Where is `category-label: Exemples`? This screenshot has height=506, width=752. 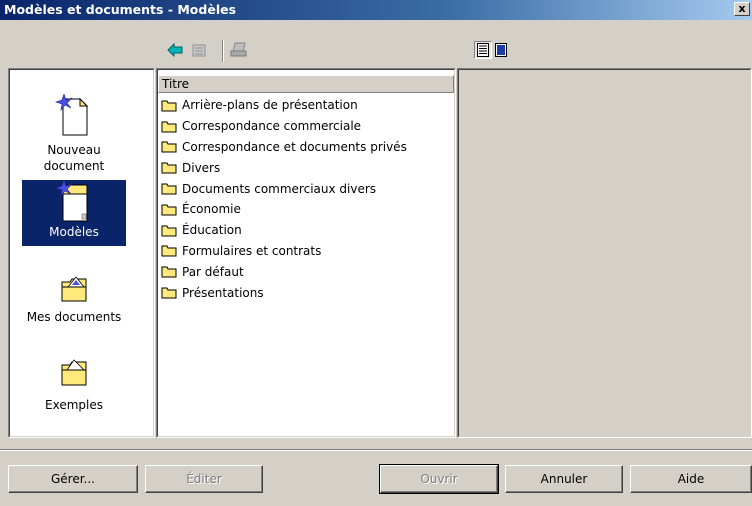 category-label: Exemples is located at coordinates (74, 405).